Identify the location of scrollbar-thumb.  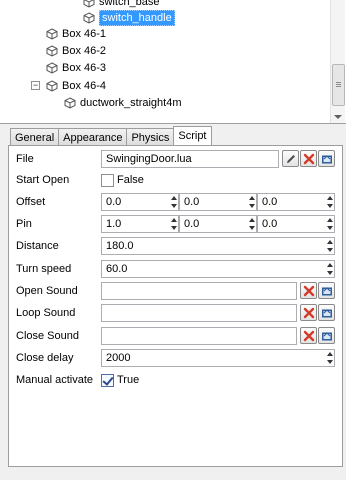
(338, 85).